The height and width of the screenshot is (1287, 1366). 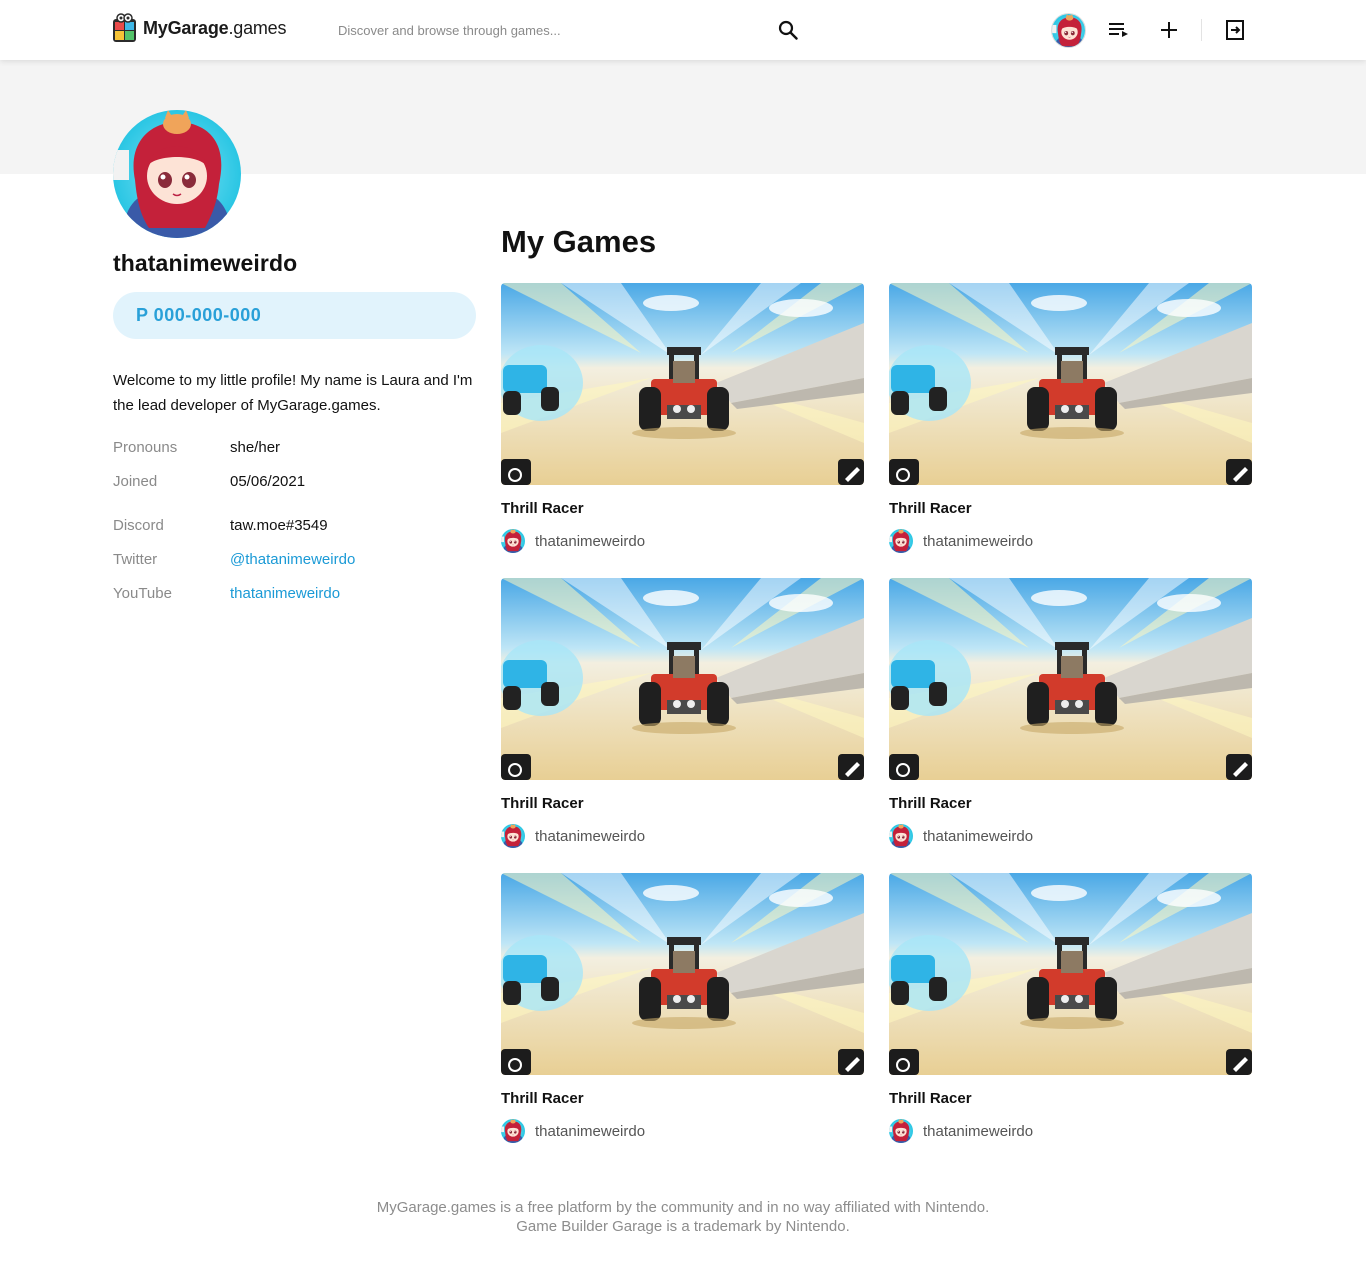 What do you see at coordinates (1235, 30) in the screenshot?
I see `logout-icon` at bounding box center [1235, 30].